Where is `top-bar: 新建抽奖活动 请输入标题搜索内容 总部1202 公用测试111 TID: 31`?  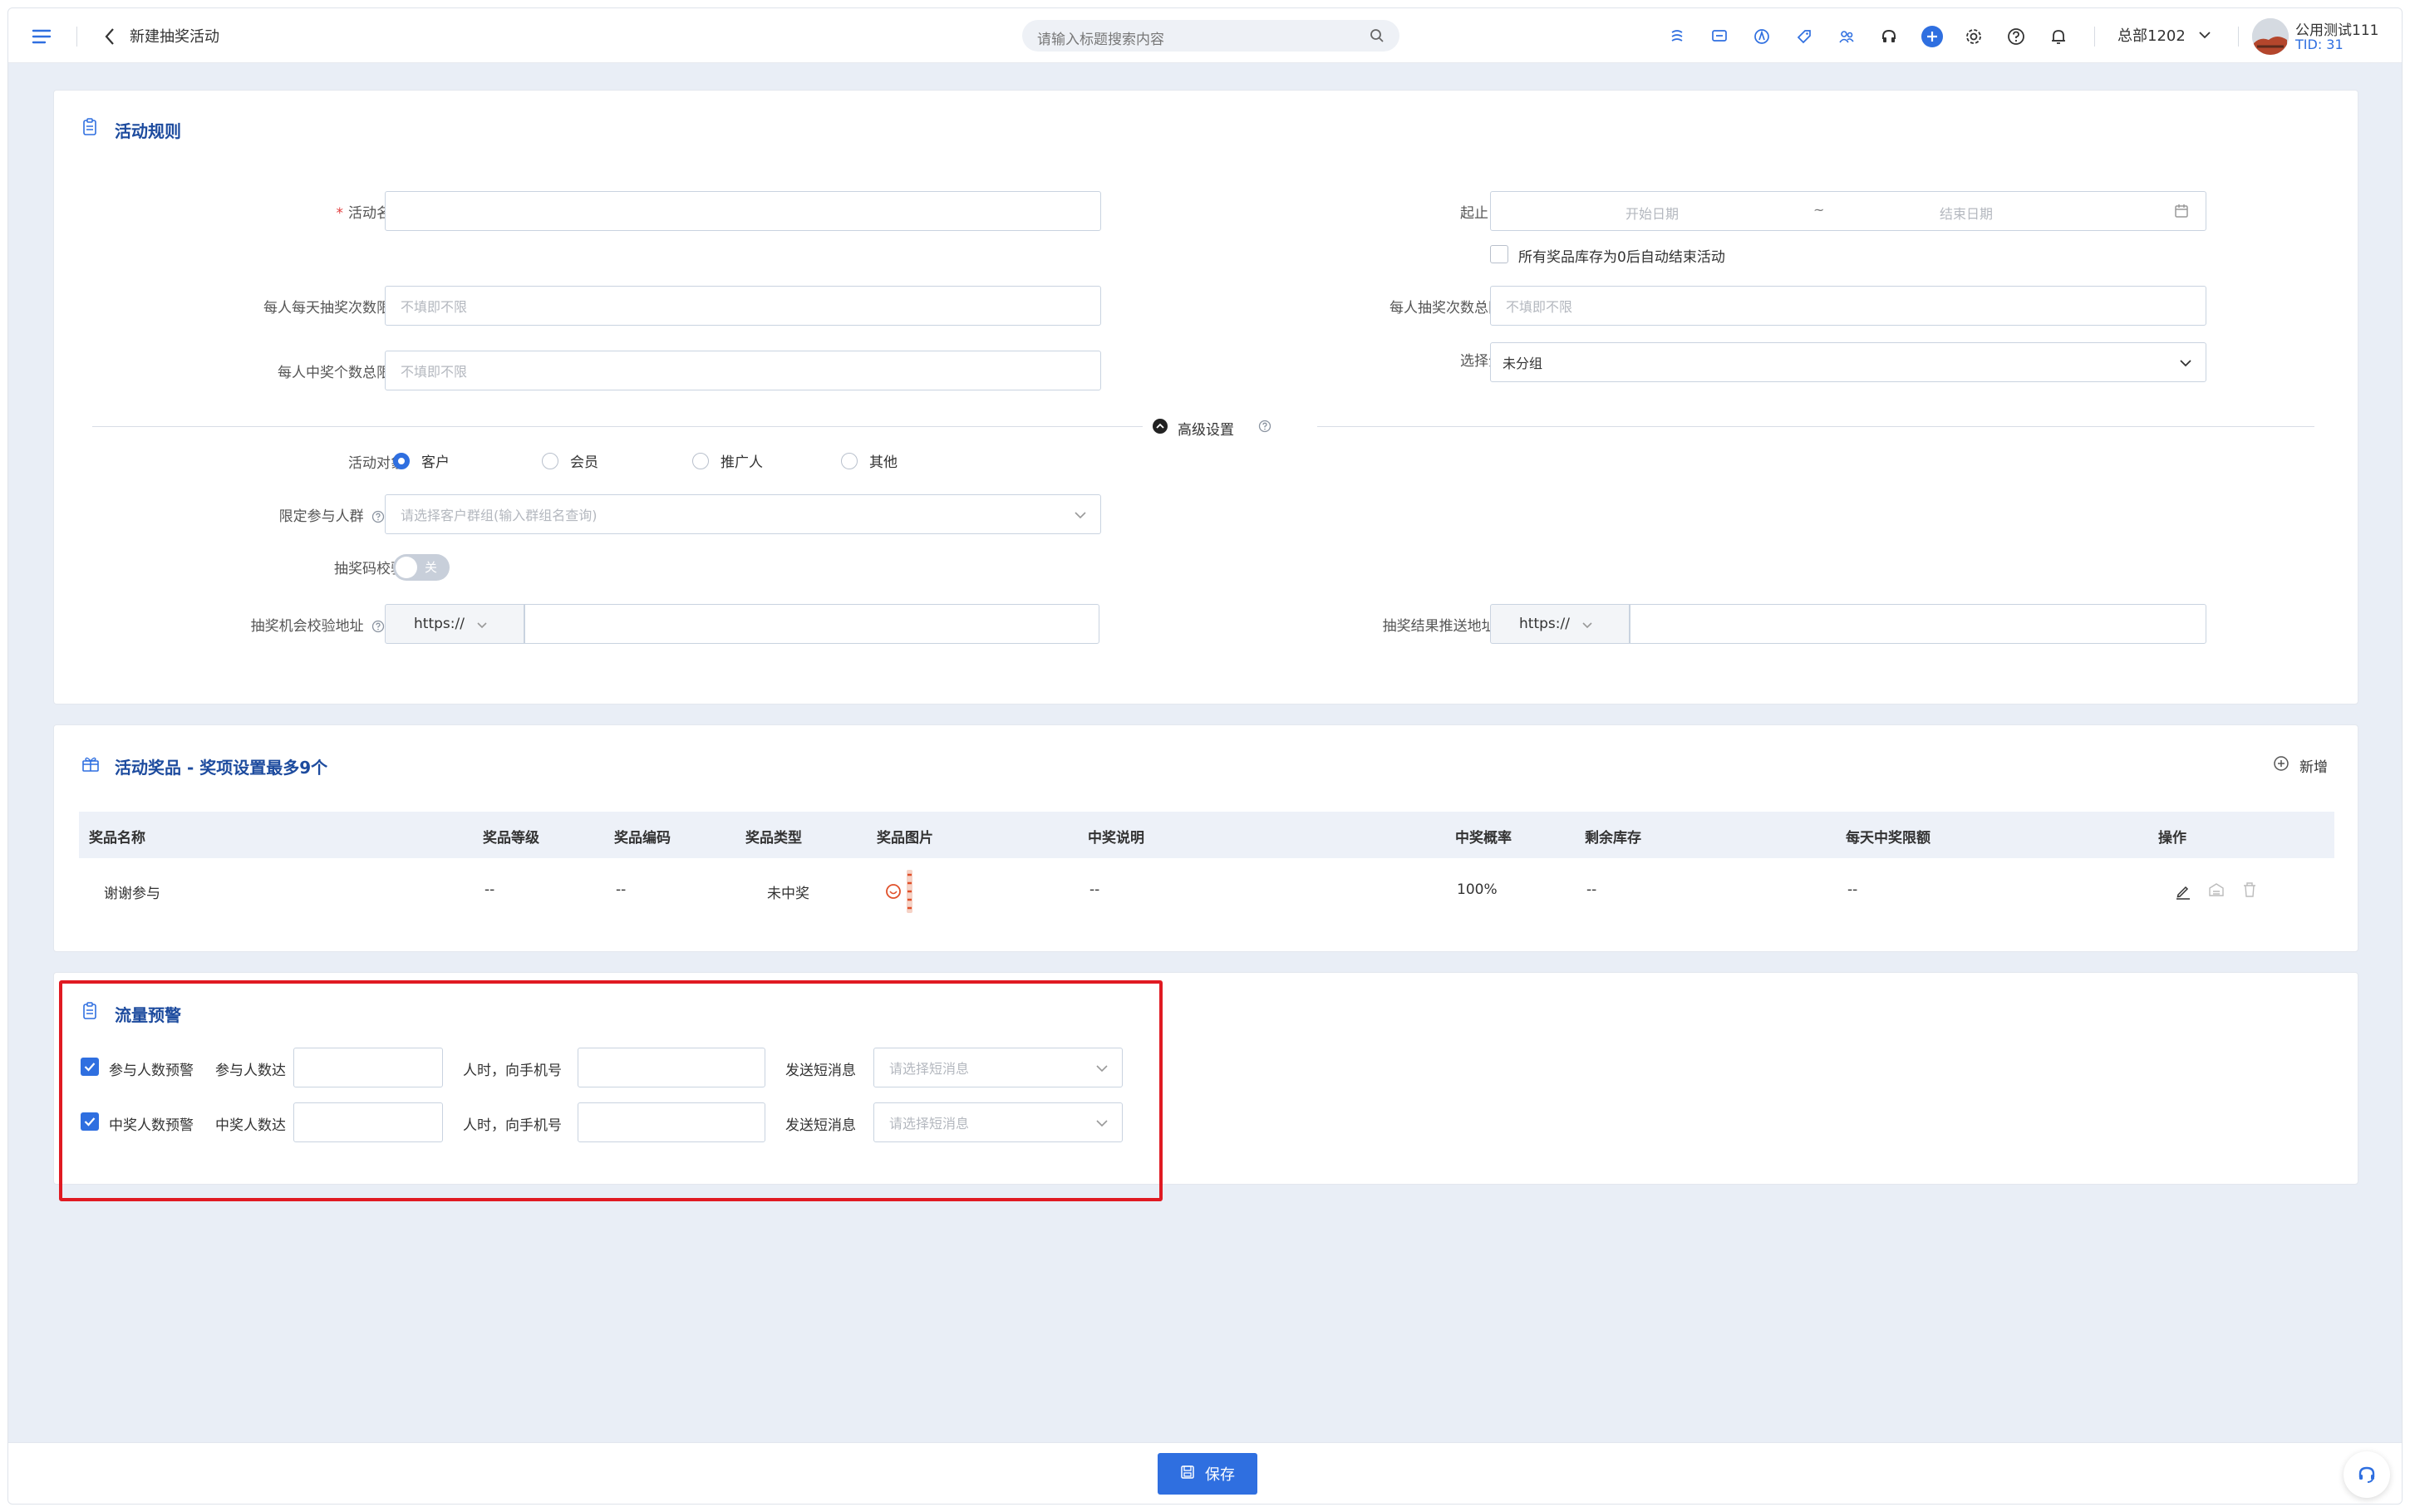
top-bar: 新建抽奖活动 请输入标题搜索内容 总部1202 公用测试111 TID: 31 is located at coordinates (1205, 35).